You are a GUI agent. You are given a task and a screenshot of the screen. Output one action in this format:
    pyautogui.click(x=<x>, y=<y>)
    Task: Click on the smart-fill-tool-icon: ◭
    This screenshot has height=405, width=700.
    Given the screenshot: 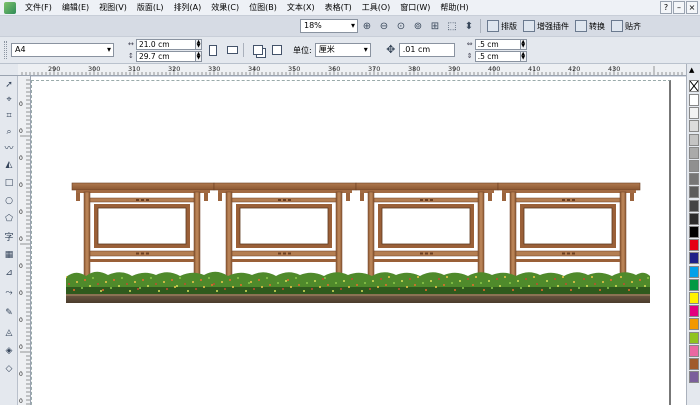 What is the action you would take?
    pyautogui.click(x=9, y=164)
    